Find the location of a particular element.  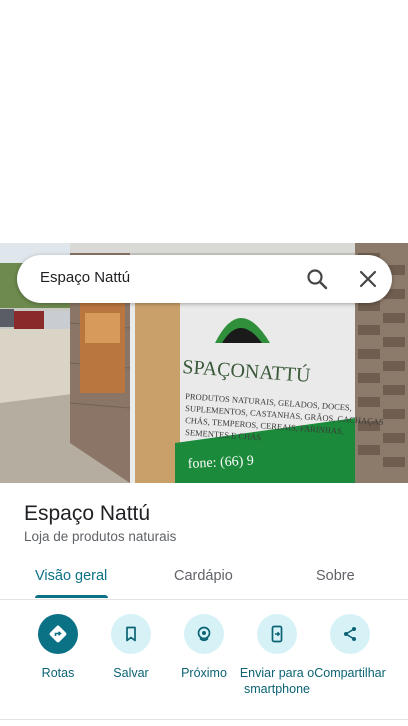

place-name: Espaço Nattú is located at coordinates (87, 513).